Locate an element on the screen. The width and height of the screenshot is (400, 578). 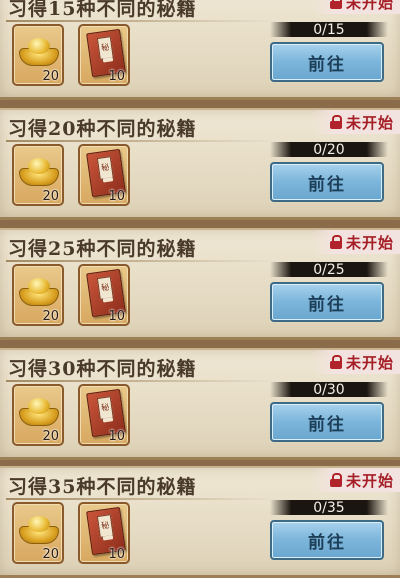
progress-bar: 0/20 is located at coordinates (329, 149).